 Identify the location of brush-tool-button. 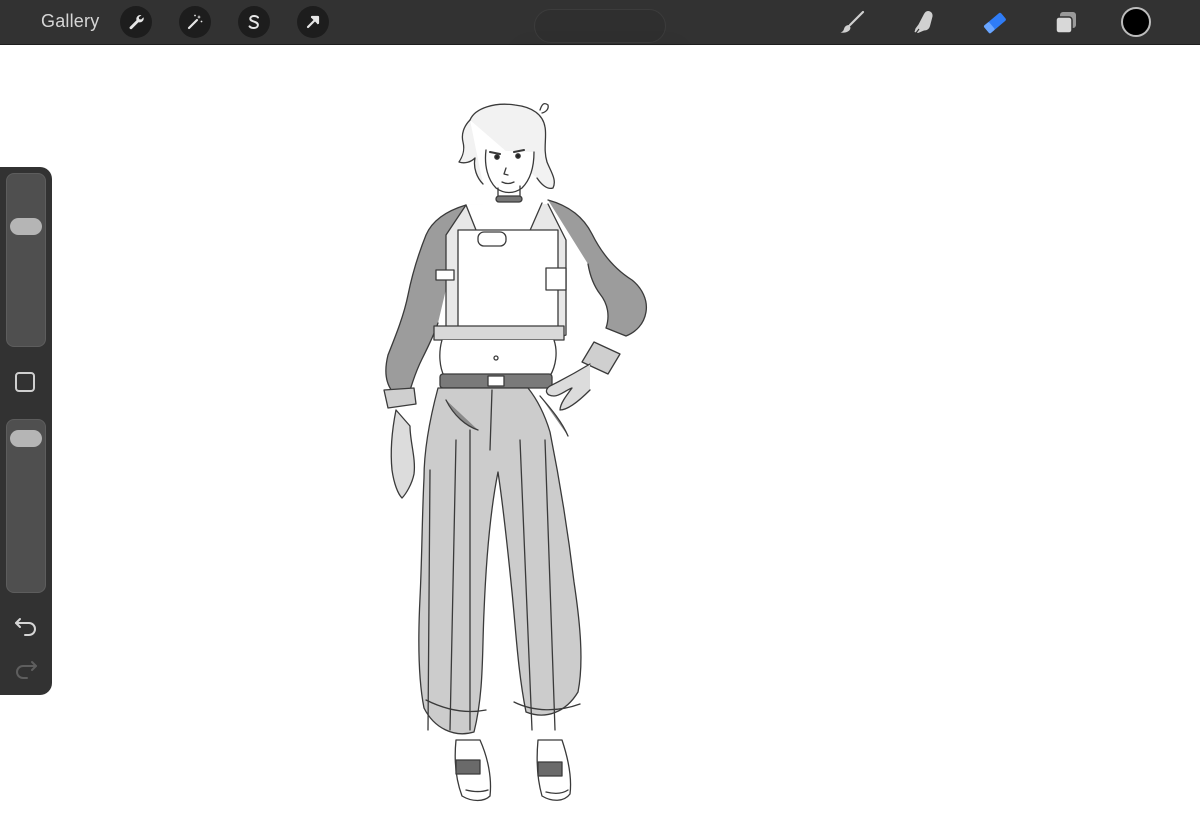
(852, 23).